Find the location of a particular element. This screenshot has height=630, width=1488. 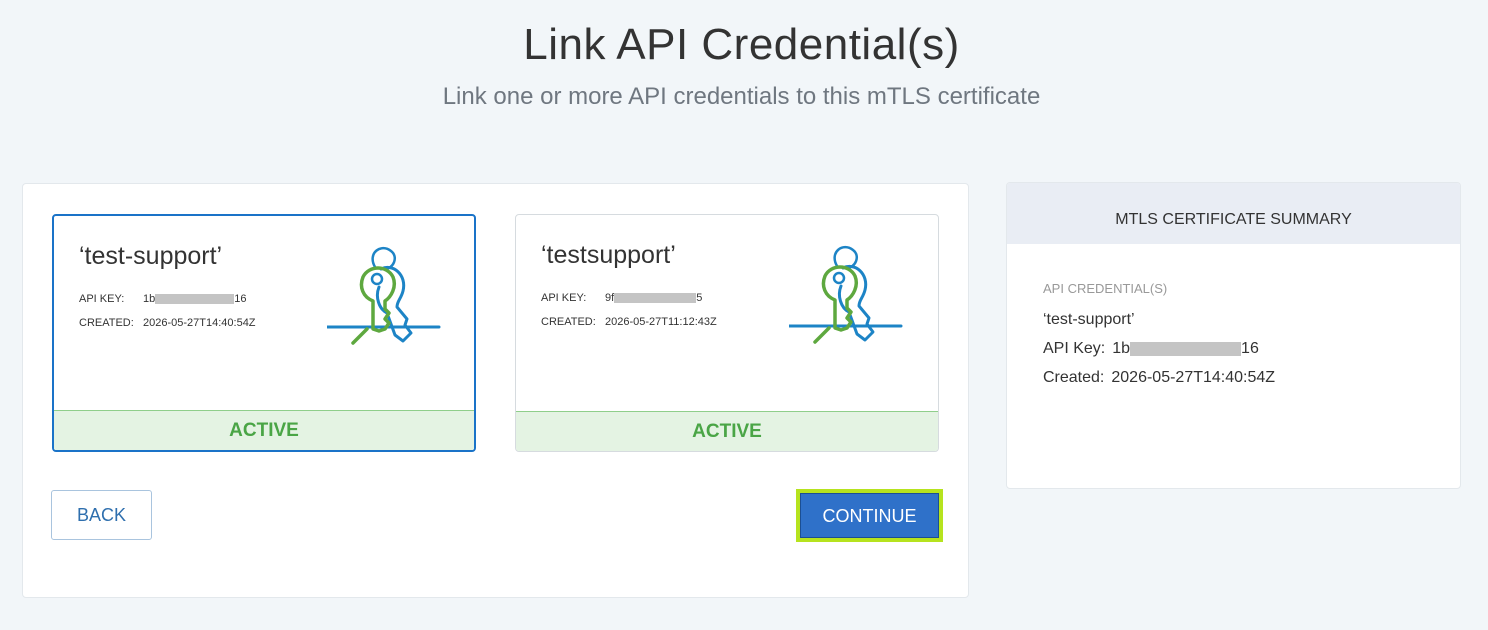

summary-api-key-suffix: 16 is located at coordinates (1250, 348).